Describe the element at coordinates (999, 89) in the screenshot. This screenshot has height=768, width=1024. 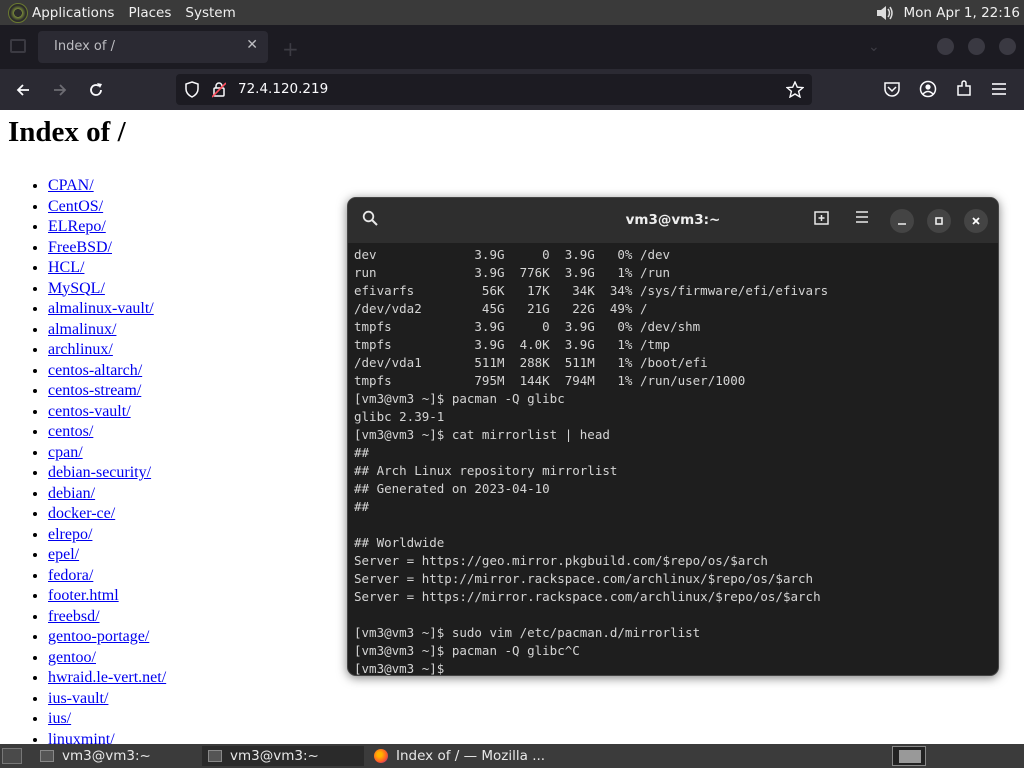
I see `hamburger-menu-icon` at that location.